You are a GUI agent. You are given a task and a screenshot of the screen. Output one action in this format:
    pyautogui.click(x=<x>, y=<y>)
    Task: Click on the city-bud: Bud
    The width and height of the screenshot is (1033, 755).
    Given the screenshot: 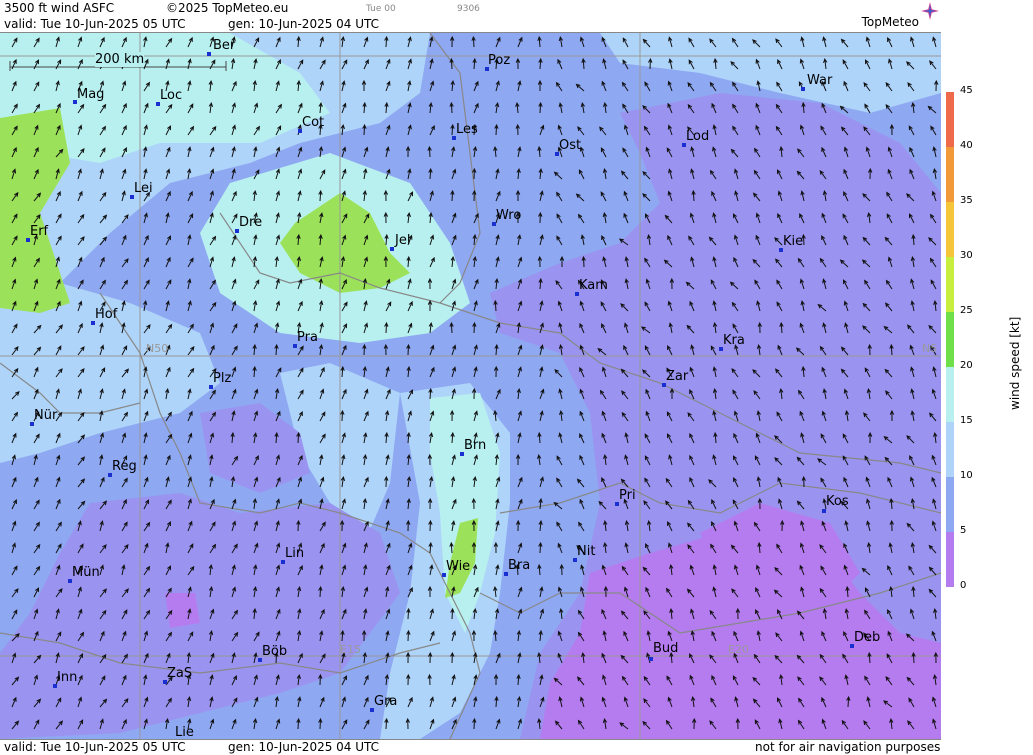 What is the action you would take?
    pyautogui.click(x=665, y=648)
    